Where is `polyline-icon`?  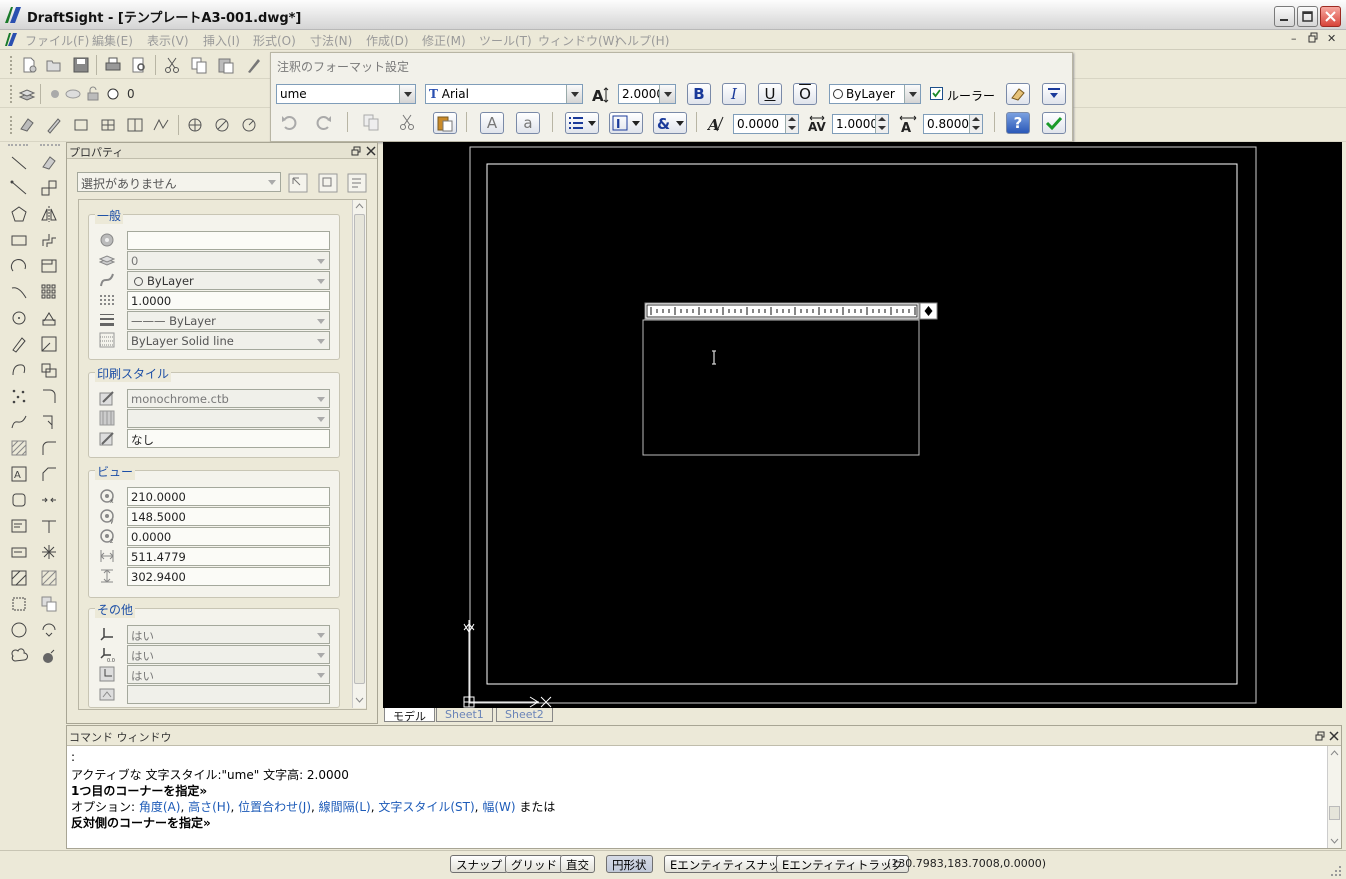
polyline-icon is located at coordinates (161, 125).